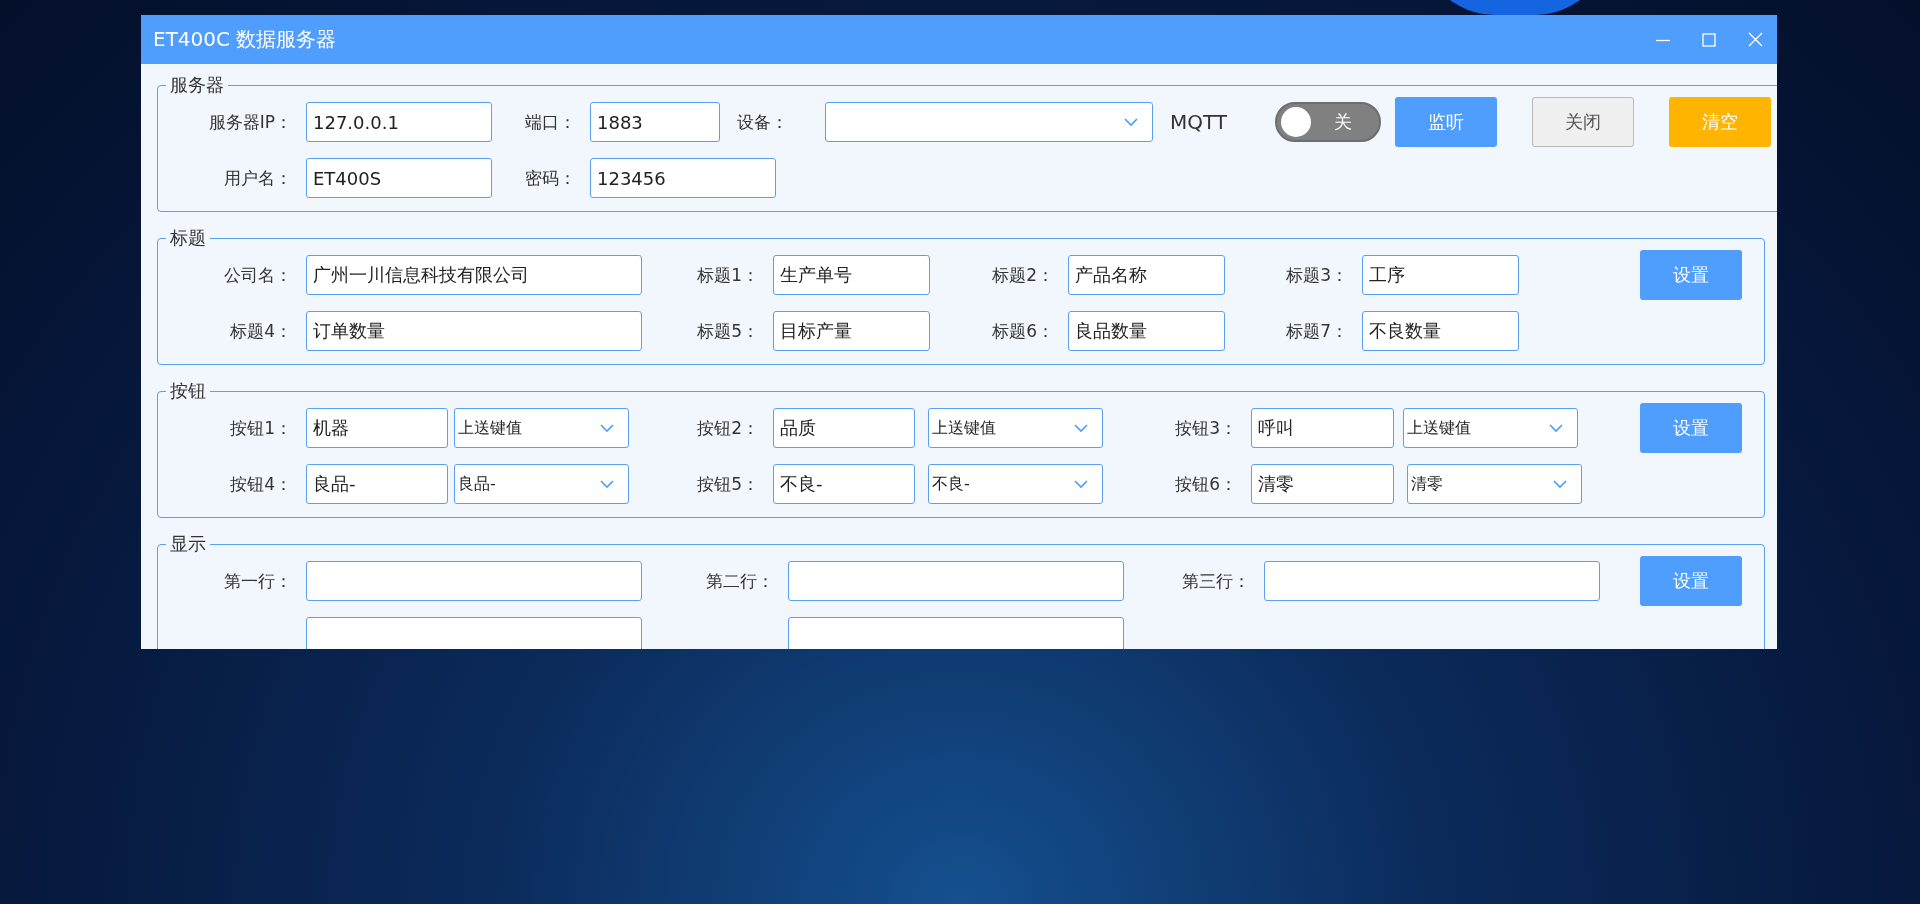 This screenshot has width=1920, height=904. Describe the element at coordinates (1755, 39) in the screenshot. I see `close-icon` at that location.